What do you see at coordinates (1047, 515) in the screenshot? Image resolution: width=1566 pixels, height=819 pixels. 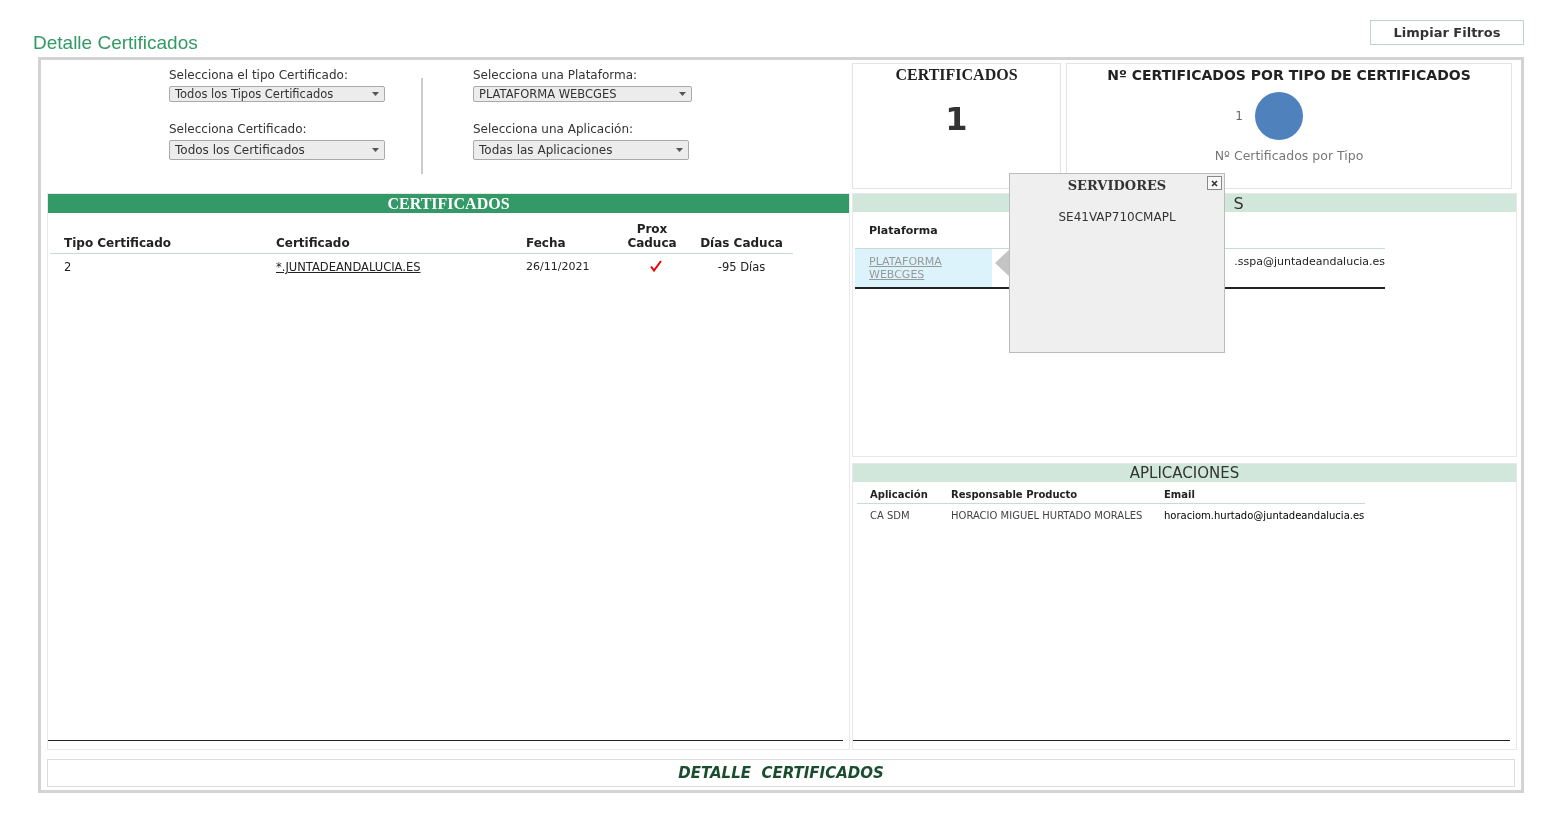 I see `table-cell: HORACIO MIGUEL HURTADO MORALES` at bounding box center [1047, 515].